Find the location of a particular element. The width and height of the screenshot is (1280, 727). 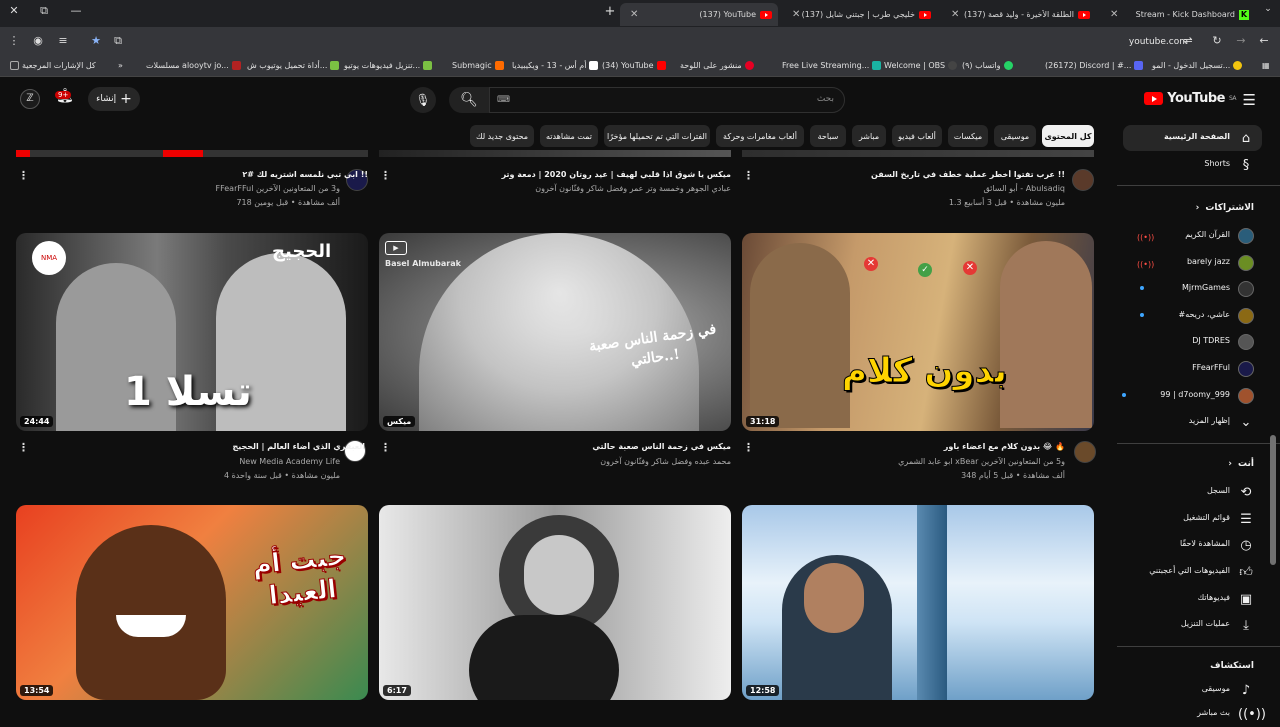

show-more-button: ⌄ إظهار المزيد is located at coordinates (1198, 422).